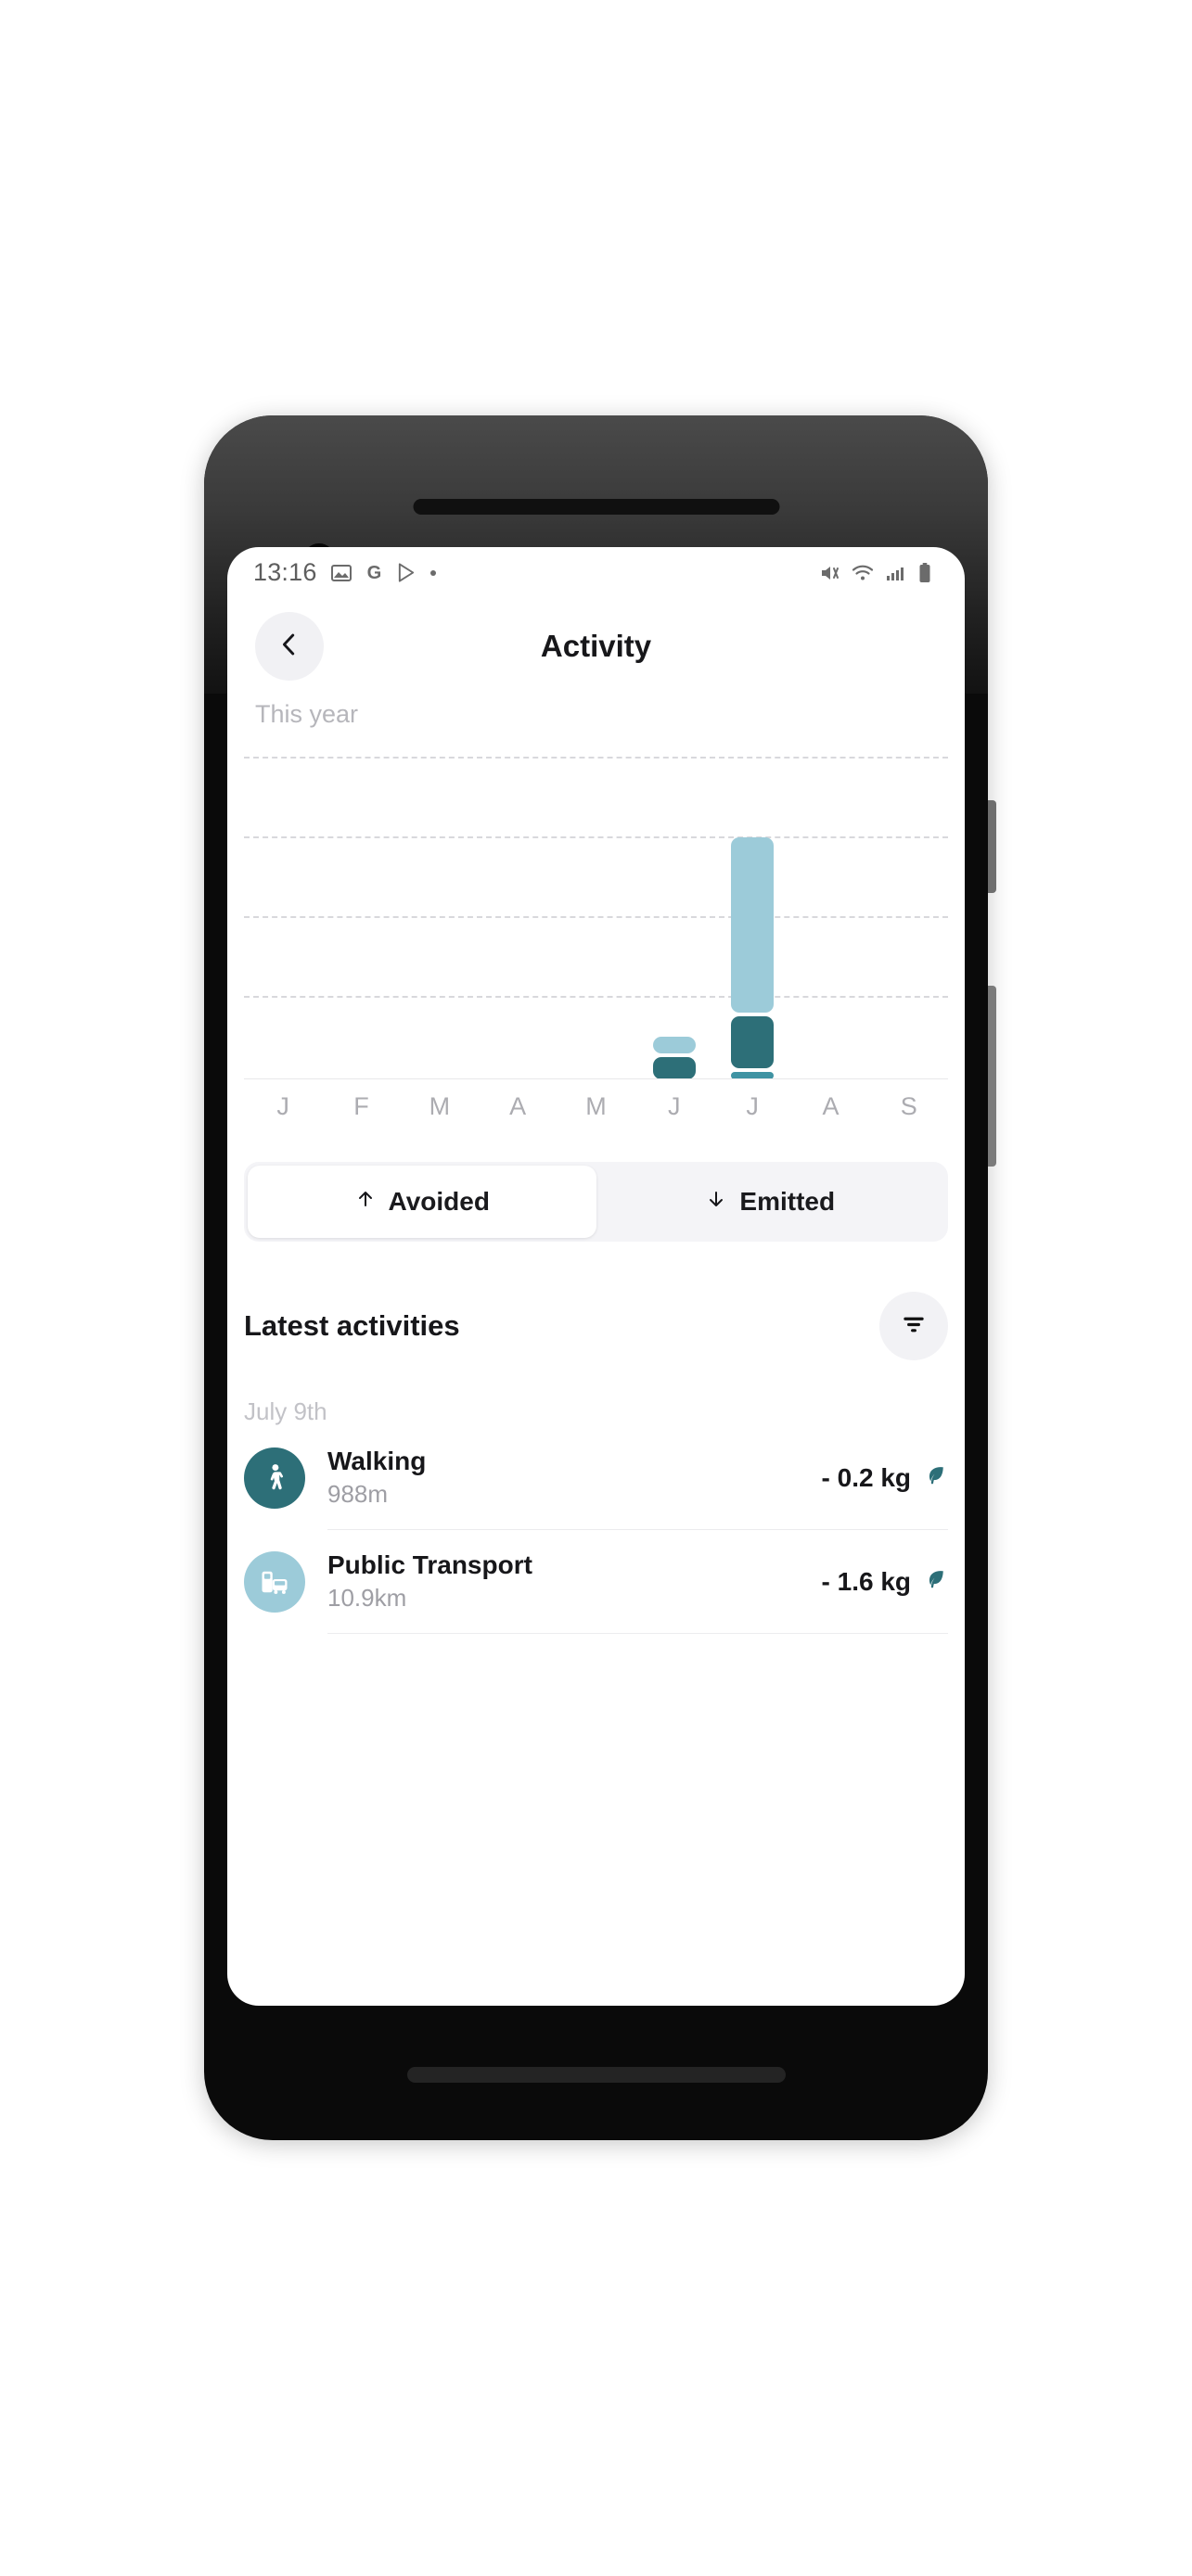 The width and height of the screenshot is (1192, 2576). Describe the element at coordinates (596, 572) in the screenshot. I see `status-bar: 13:16 G` at that location.